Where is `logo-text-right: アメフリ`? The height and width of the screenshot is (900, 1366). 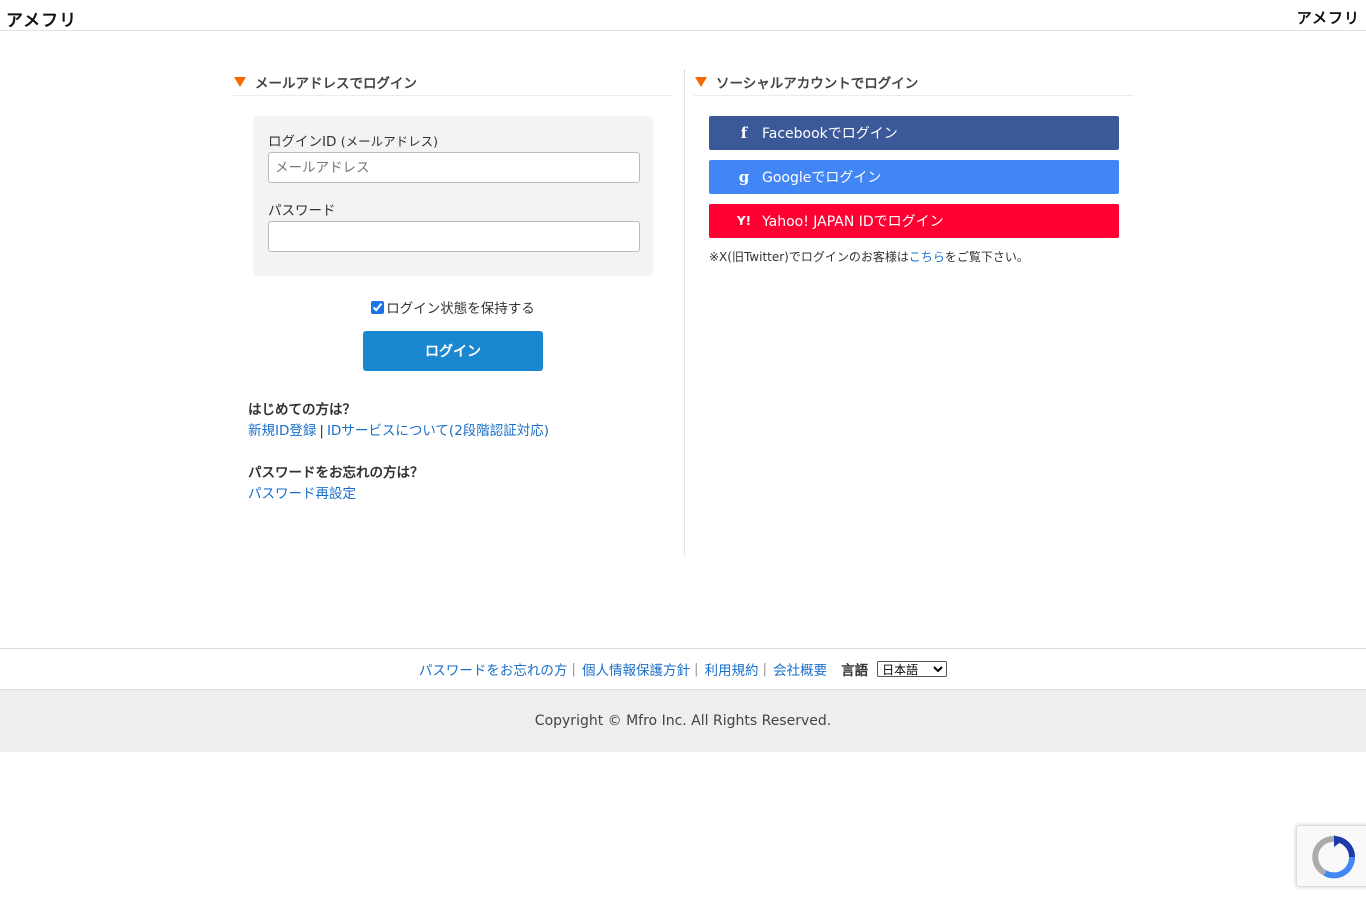
logo-text-right: アメフリ is located at coordinates (1328, 18).